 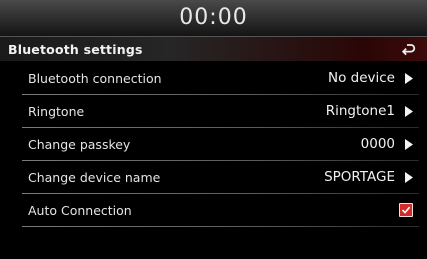 What do you see at coordinates (359, 177) in the screenshot?
I see `setting-value: SPORTAGE` at bounding box center [359, 177].